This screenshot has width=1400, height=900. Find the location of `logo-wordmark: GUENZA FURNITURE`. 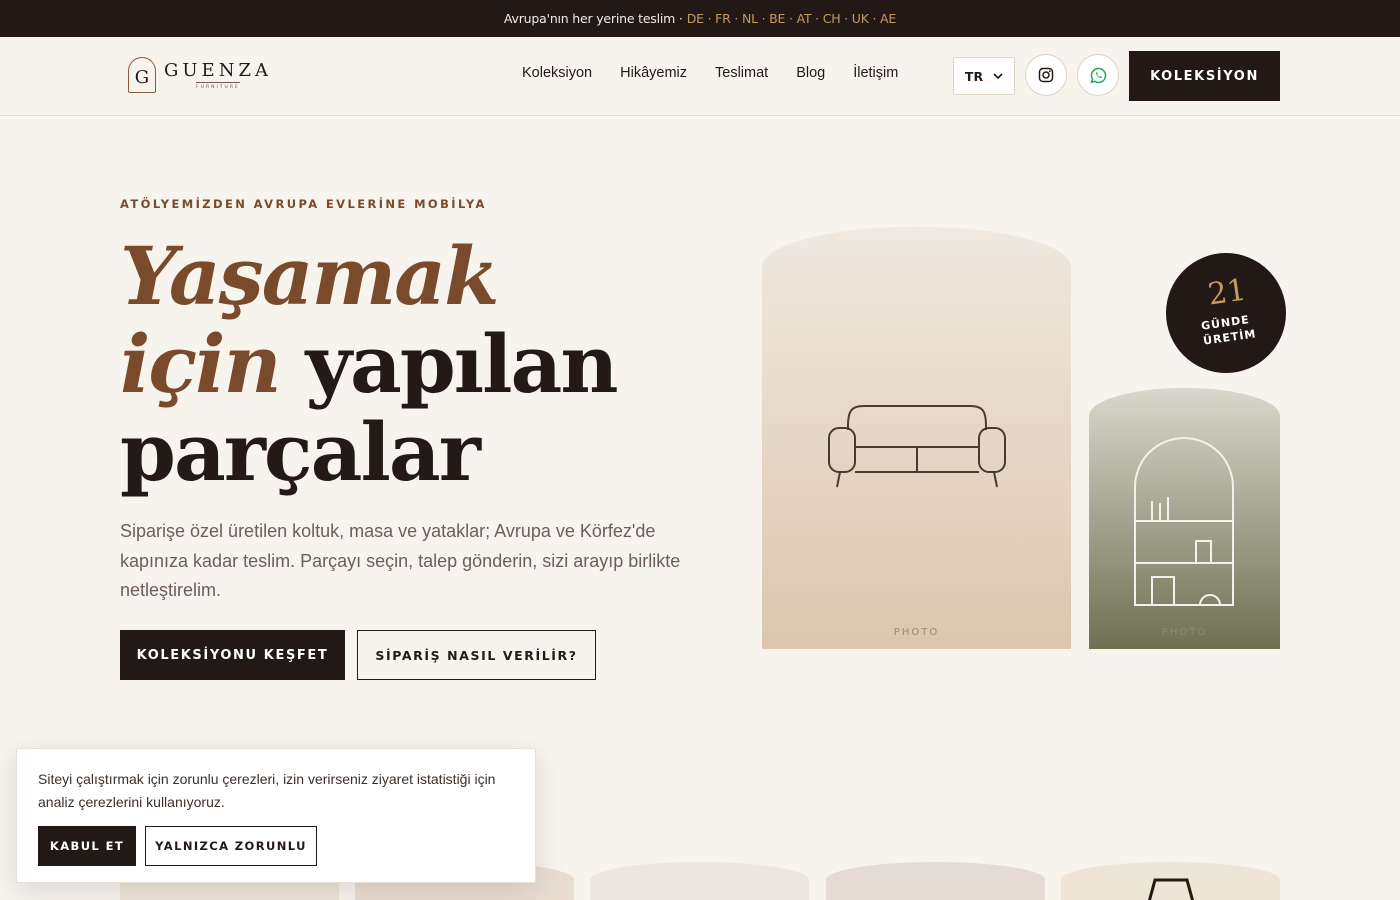

logo-wordmark: GUENZA FURNITURE is located at coordinates (218, 75).